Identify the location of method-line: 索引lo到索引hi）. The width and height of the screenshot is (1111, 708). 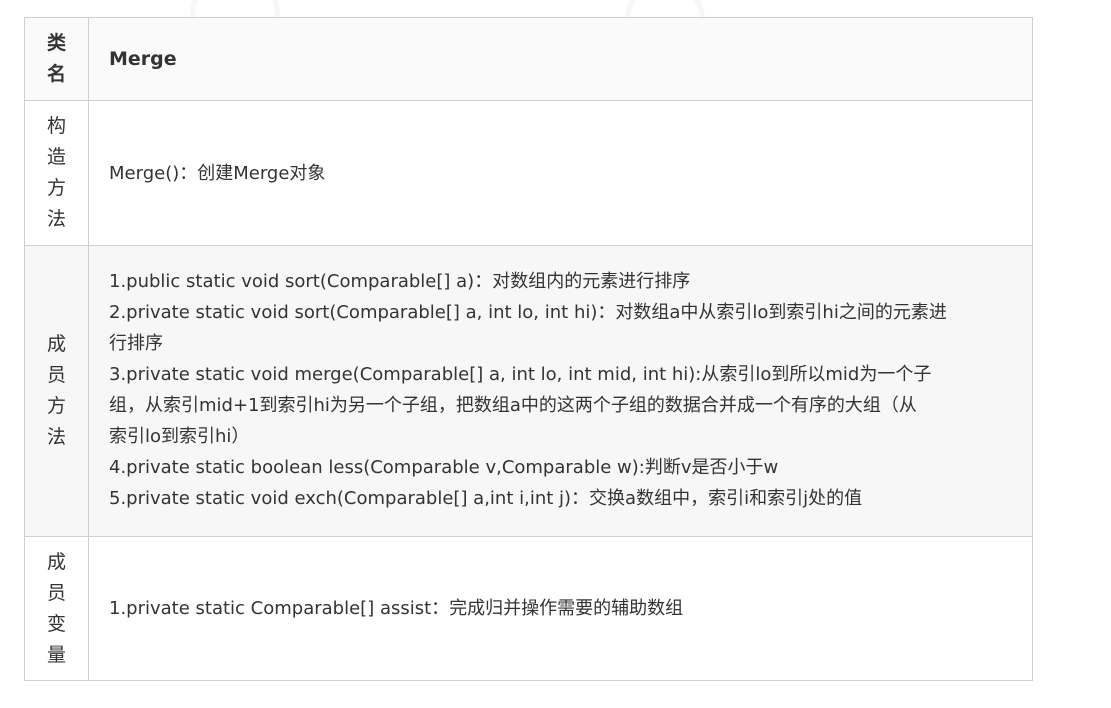
(179, 436).